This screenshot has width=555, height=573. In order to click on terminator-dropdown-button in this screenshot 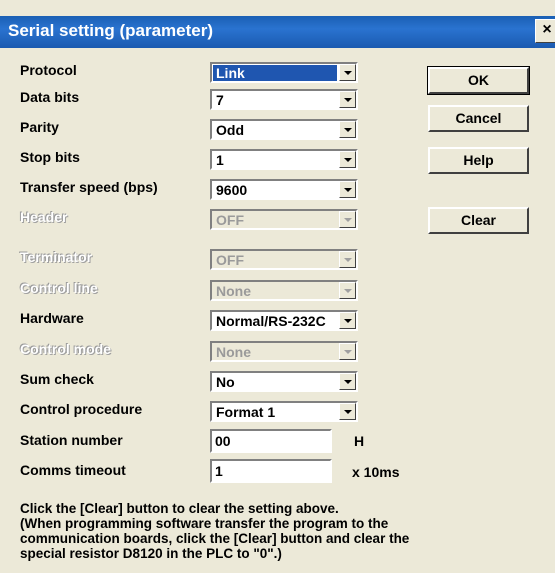, I will do `click(347, 259)`.